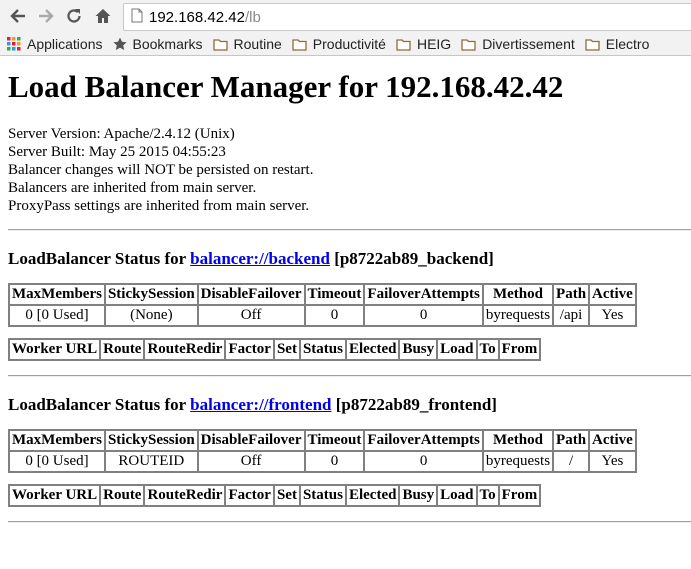 Image resolution: width=691 pixels, height=569 pixels. What do you see at coordinates (151, 315) in the screenshot?
I see `table-cell: (None)` at bounding box center [151, 315].